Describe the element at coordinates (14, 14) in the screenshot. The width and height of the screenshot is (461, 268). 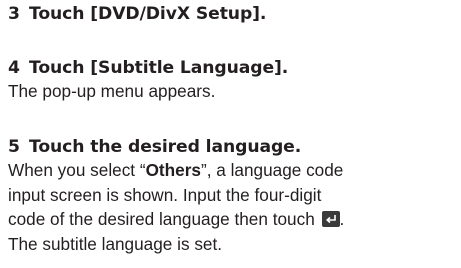
I see `step-3-number: 3` at that location.